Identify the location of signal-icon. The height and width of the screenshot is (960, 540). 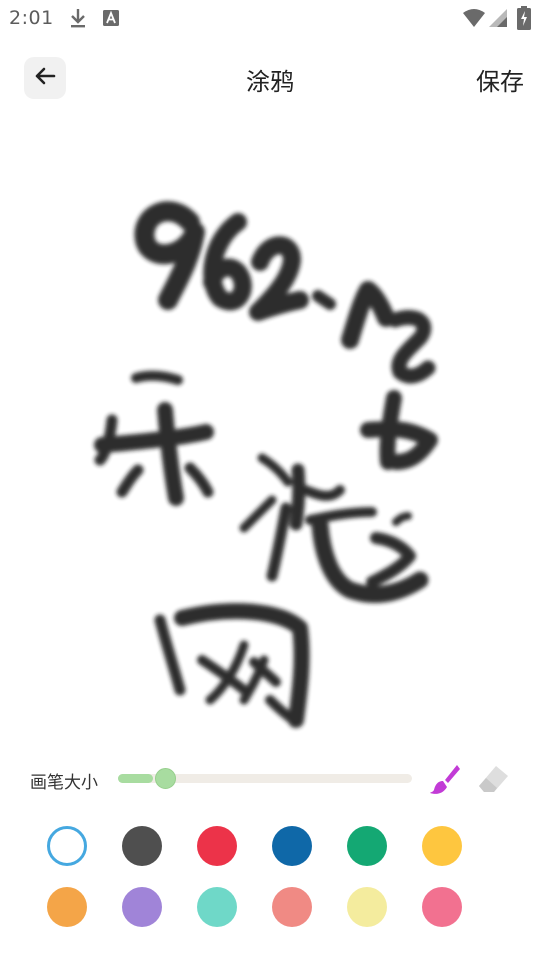
(498, 20).